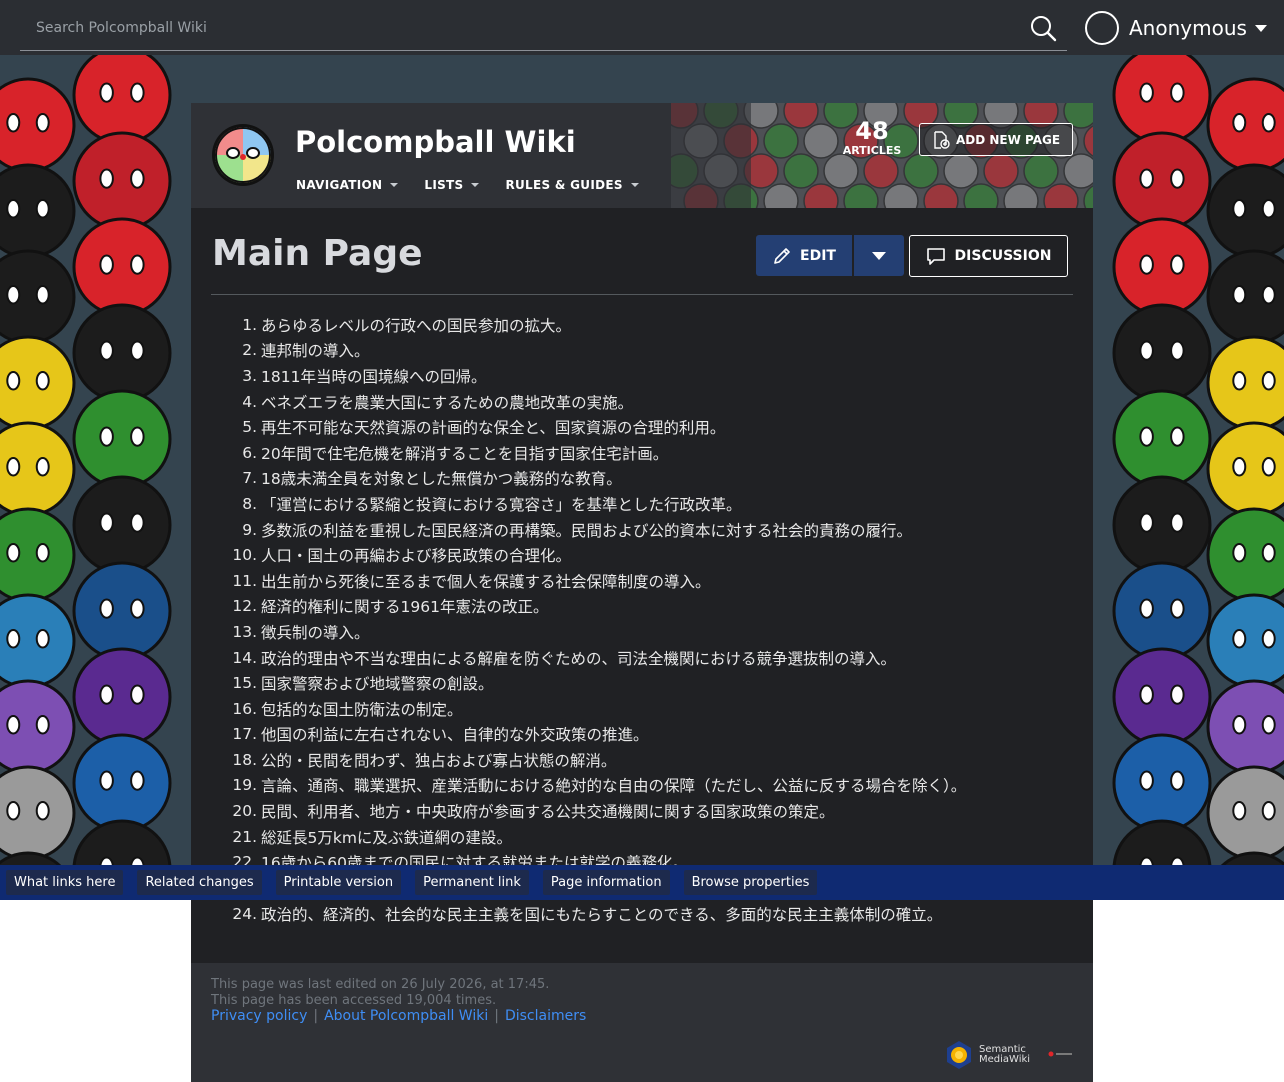  I want to click on nav-navigation: NAVIGATION, so click(347, 185).